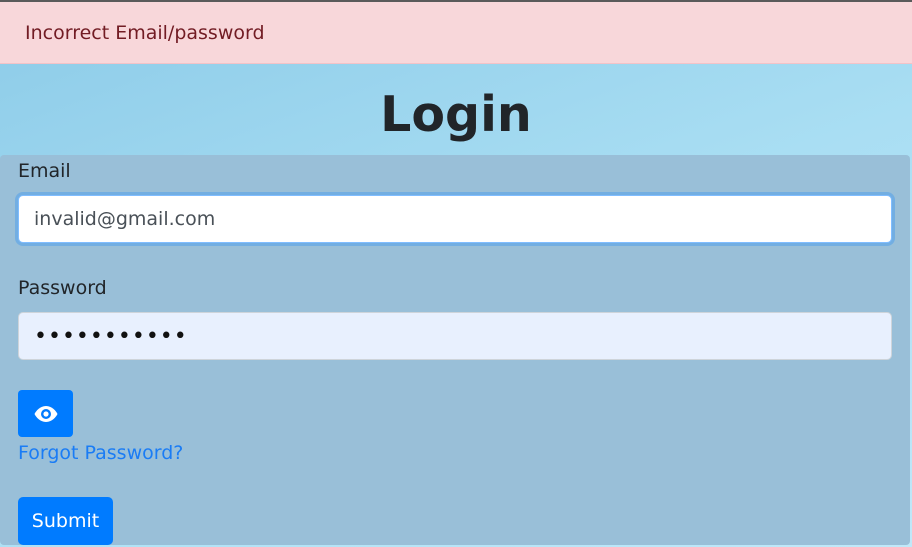  What do you see at coordinates (44, 171) in the screenshot?
I see `email-label: Email` at bounding box center [44, 171].